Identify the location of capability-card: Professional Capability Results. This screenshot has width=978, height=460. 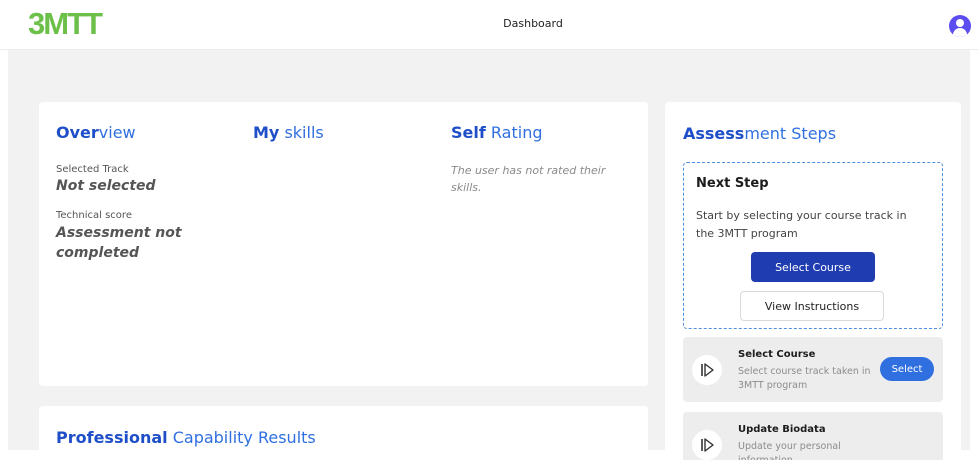
(343, 433).